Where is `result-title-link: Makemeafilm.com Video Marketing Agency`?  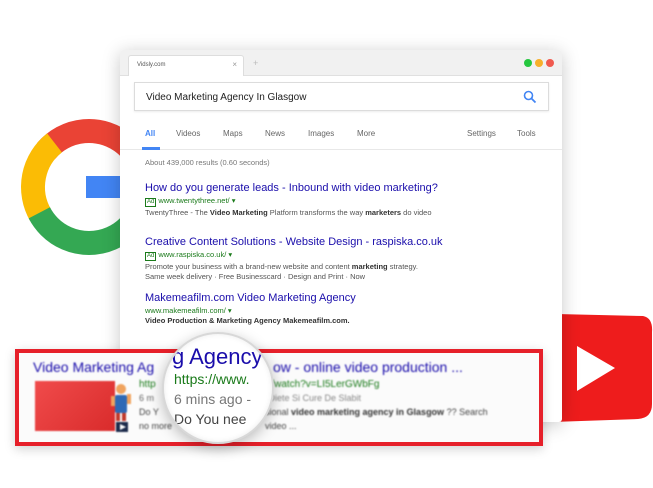
result-title-link: Makemeafilm.com Video Marketing Agency is located at coordinates (250, 298).